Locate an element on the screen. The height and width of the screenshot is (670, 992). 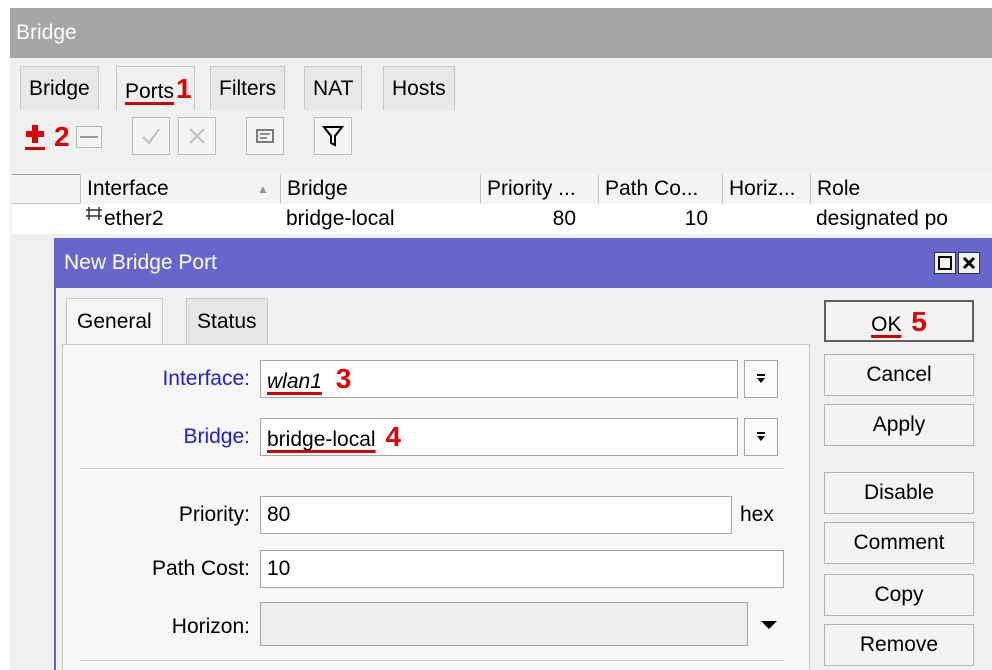
ok-button: OK 5 is located at coordinates (899, 321).